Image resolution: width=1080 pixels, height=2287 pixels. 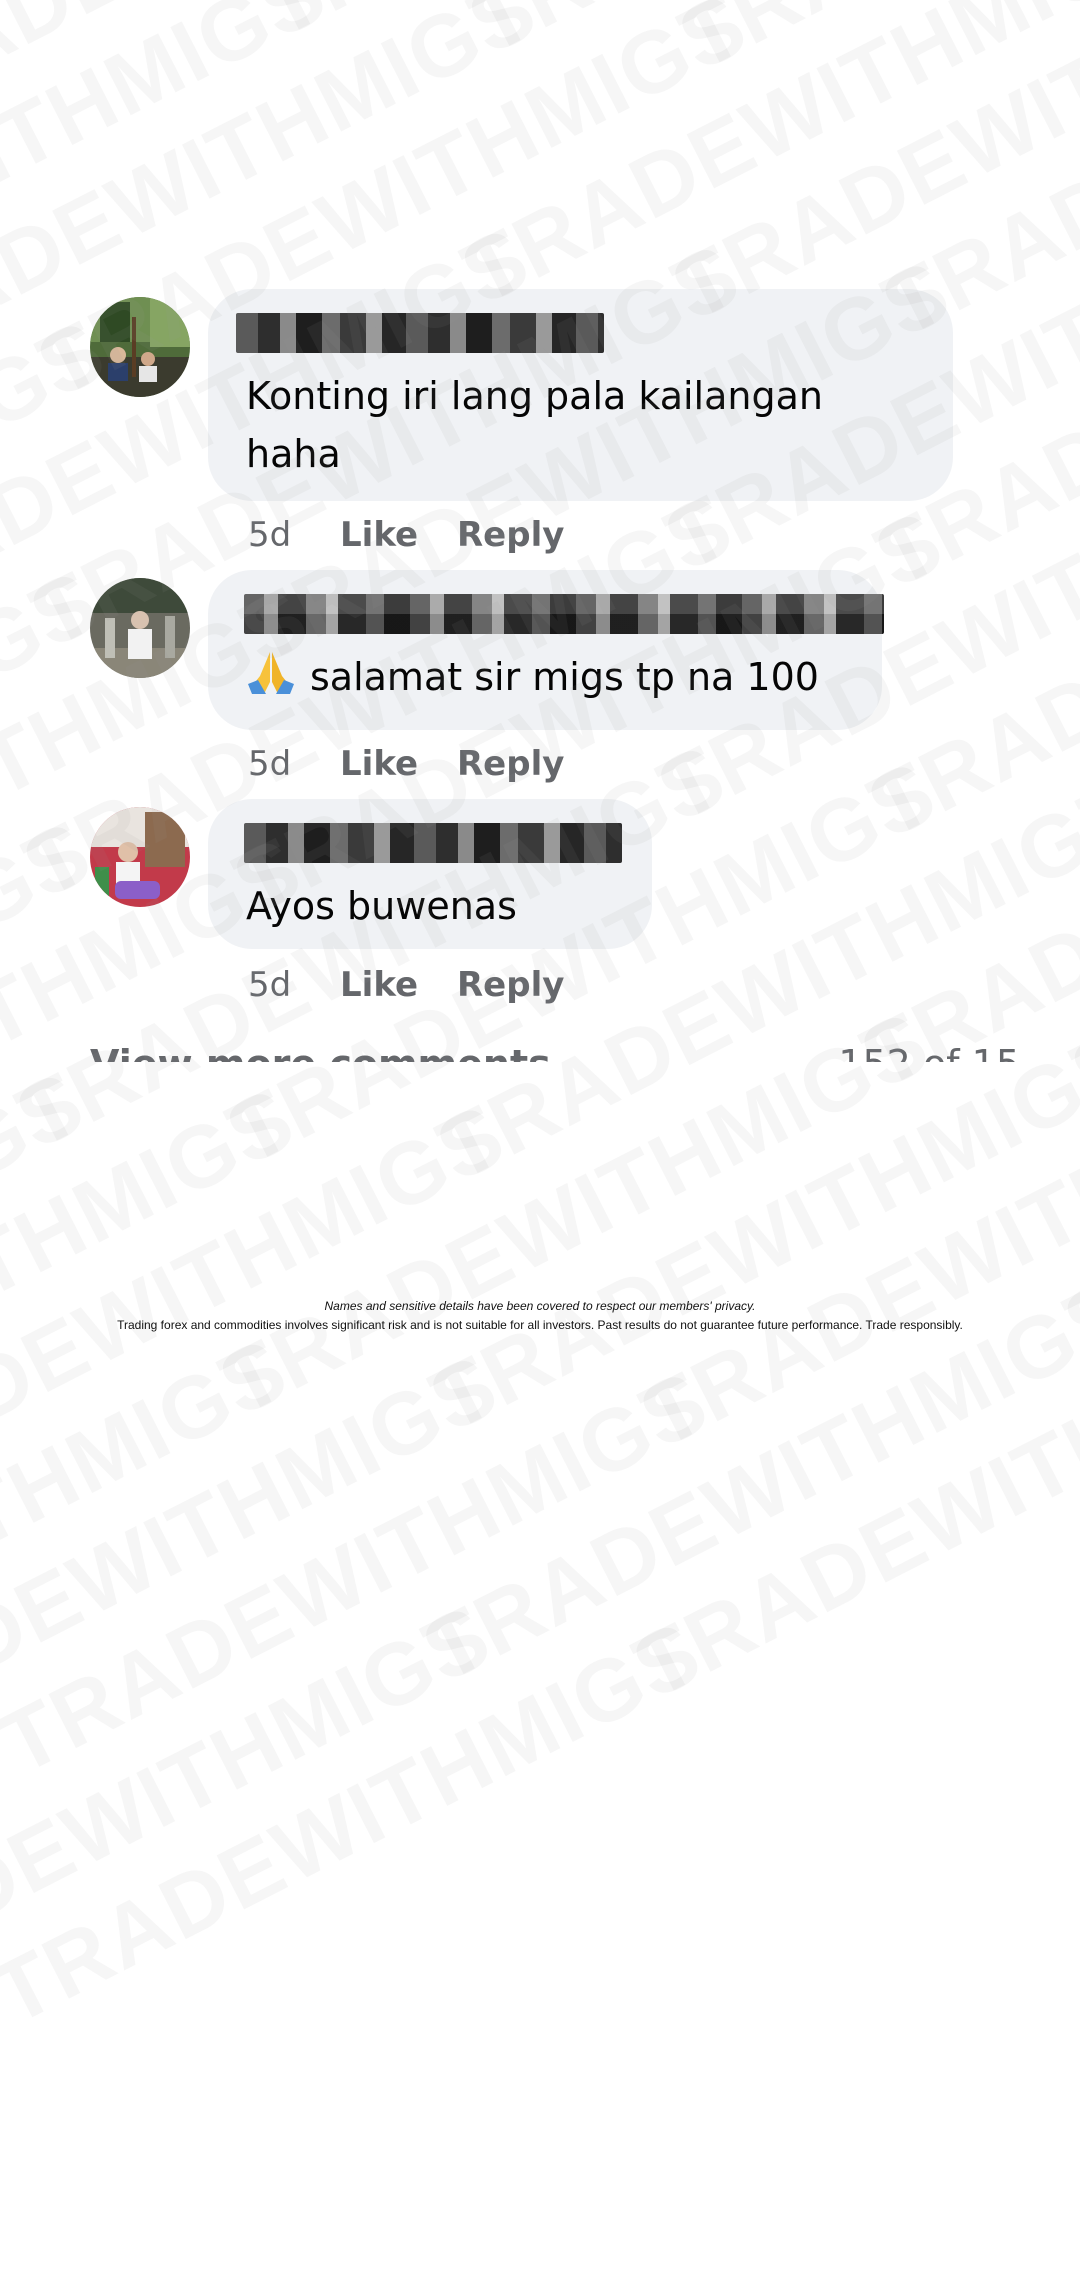 What do you see at coordinates (320, 1052) in the screenshot?
I see `view-more-comments-link: View more comments` at bounding box center [320, 1052].